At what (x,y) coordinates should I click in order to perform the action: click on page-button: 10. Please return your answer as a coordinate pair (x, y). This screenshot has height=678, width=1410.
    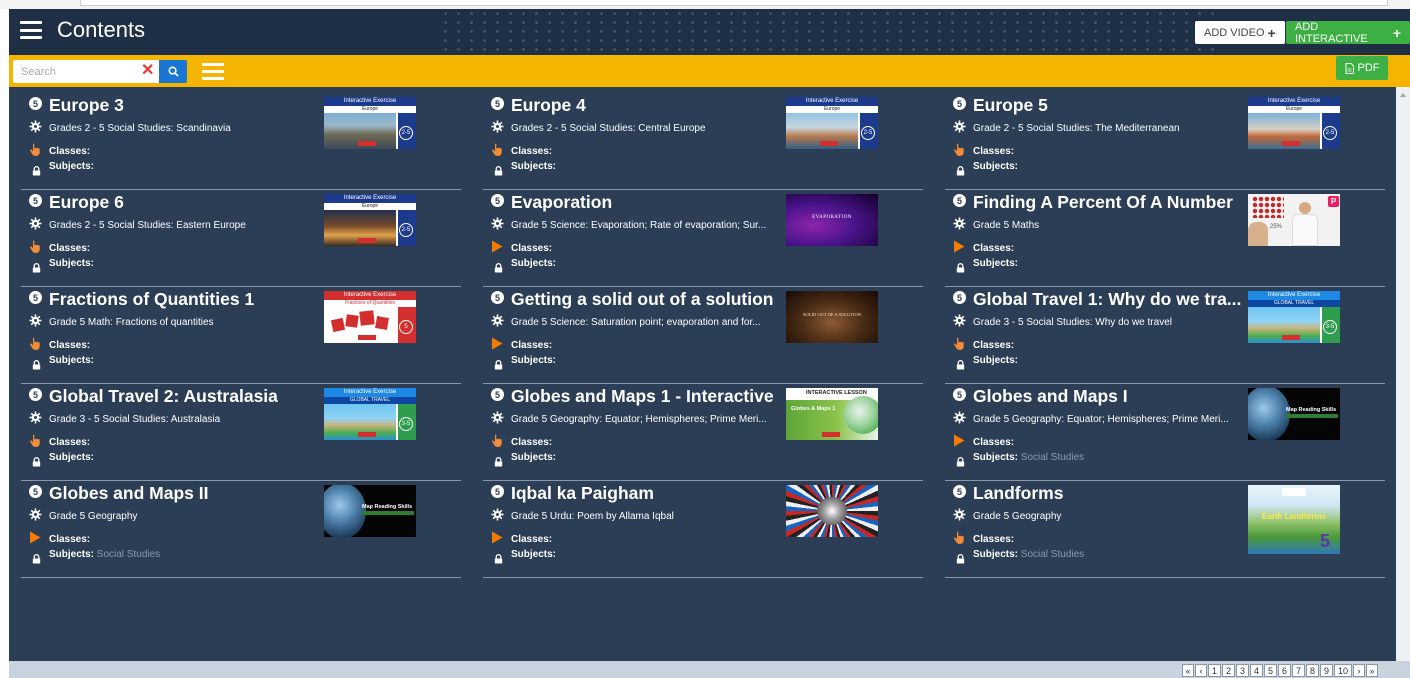
    Looking at the image, I should click on (1343, 670).